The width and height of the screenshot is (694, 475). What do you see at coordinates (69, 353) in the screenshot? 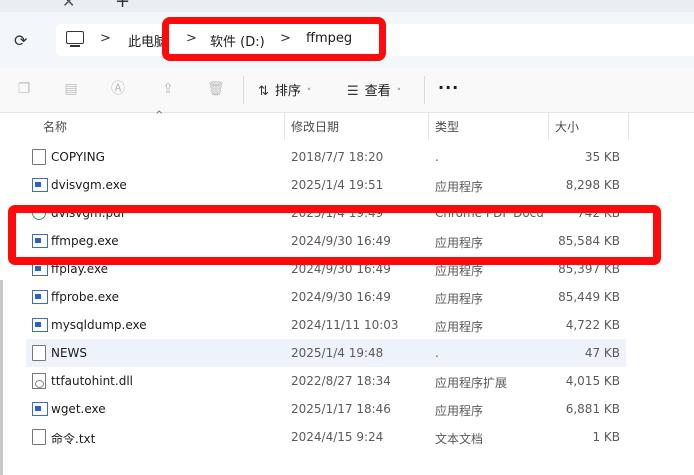
I see `file-name: NEWS` at bounding box center [69, 353].